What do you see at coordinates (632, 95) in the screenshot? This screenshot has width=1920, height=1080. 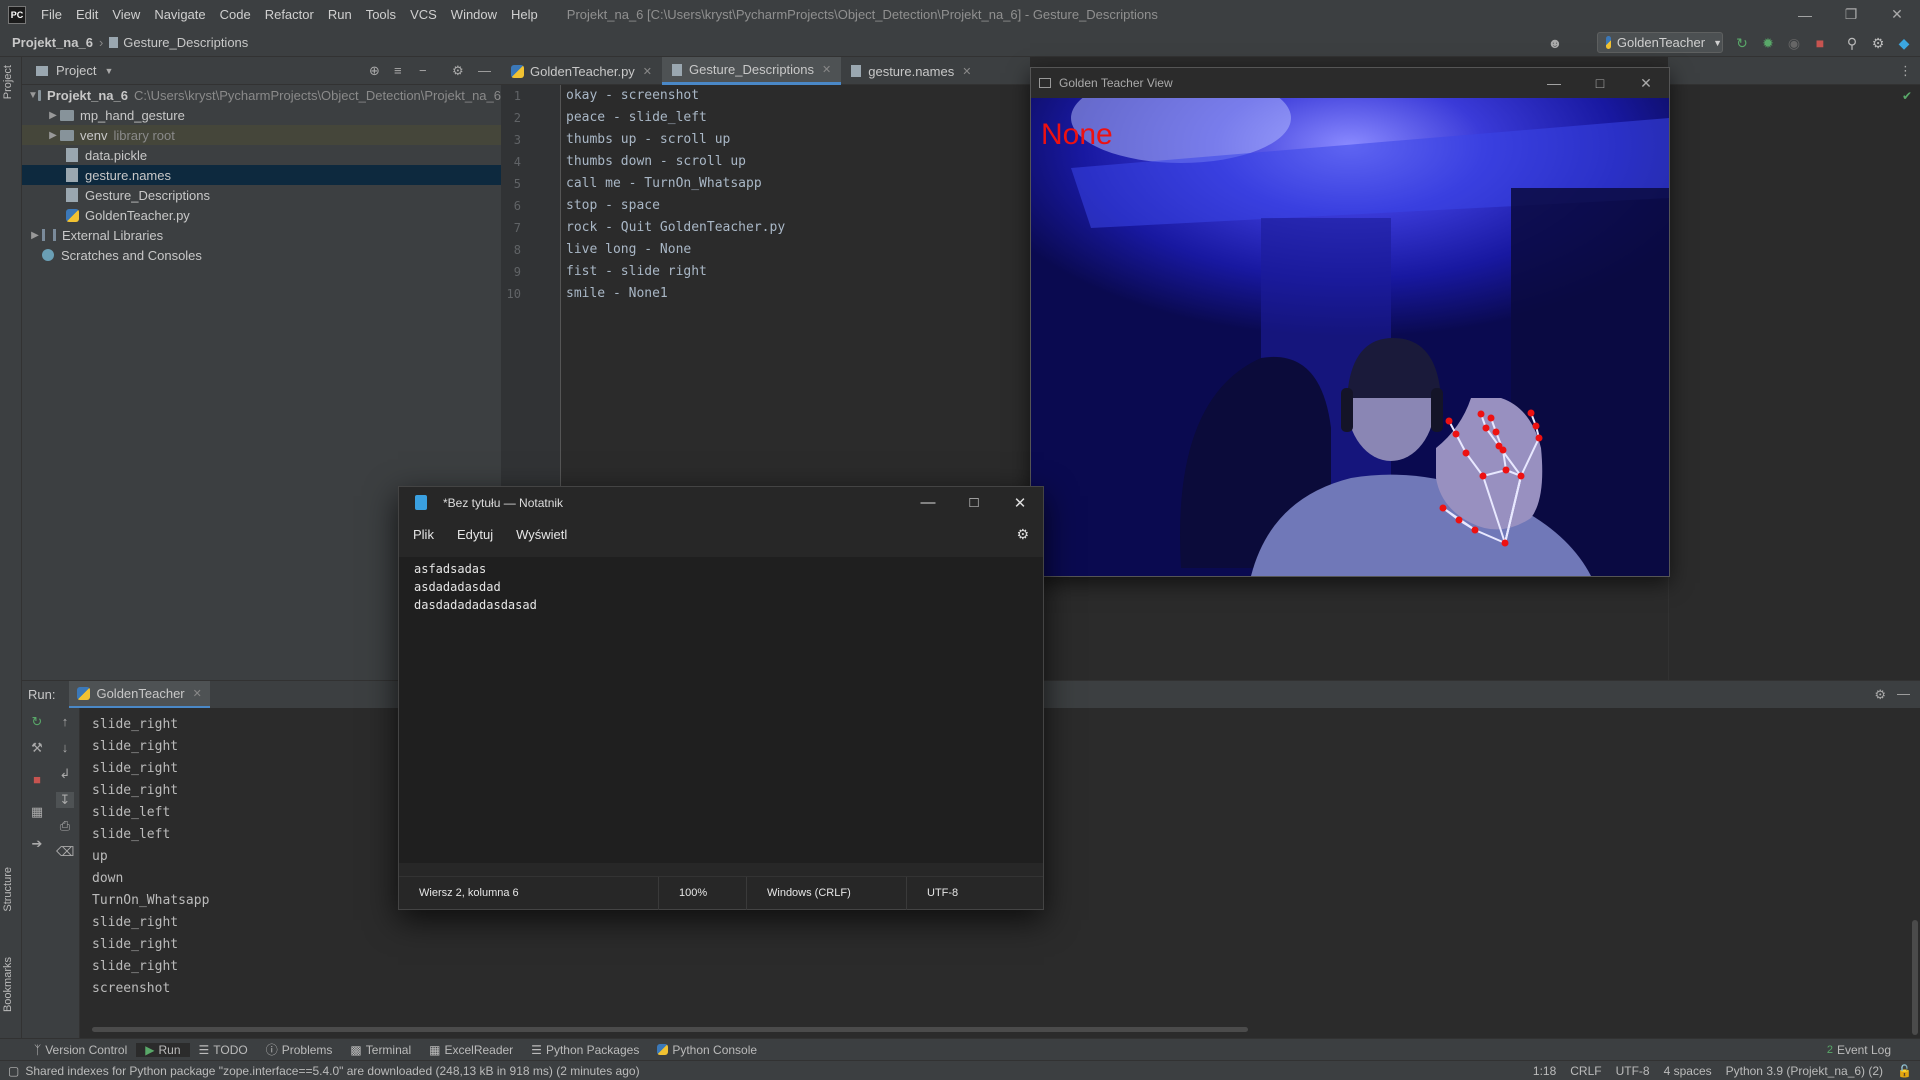 I see `code-line: okay - screenshot` at bounding box center [632, 95].